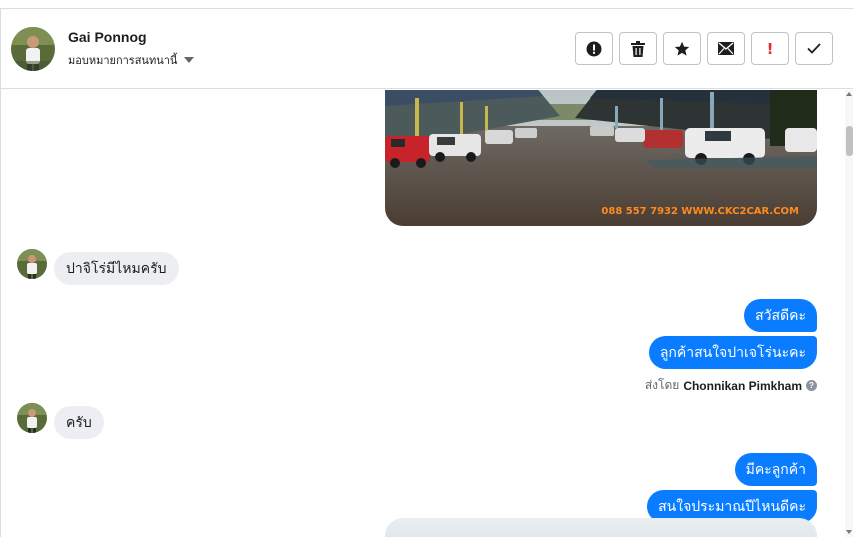 The image size is (853, 537). What do you see at coordinates (107, 37) in the screenshot?
I see `contact-name: Gai Ponnog` at bounding box center [107, 37].